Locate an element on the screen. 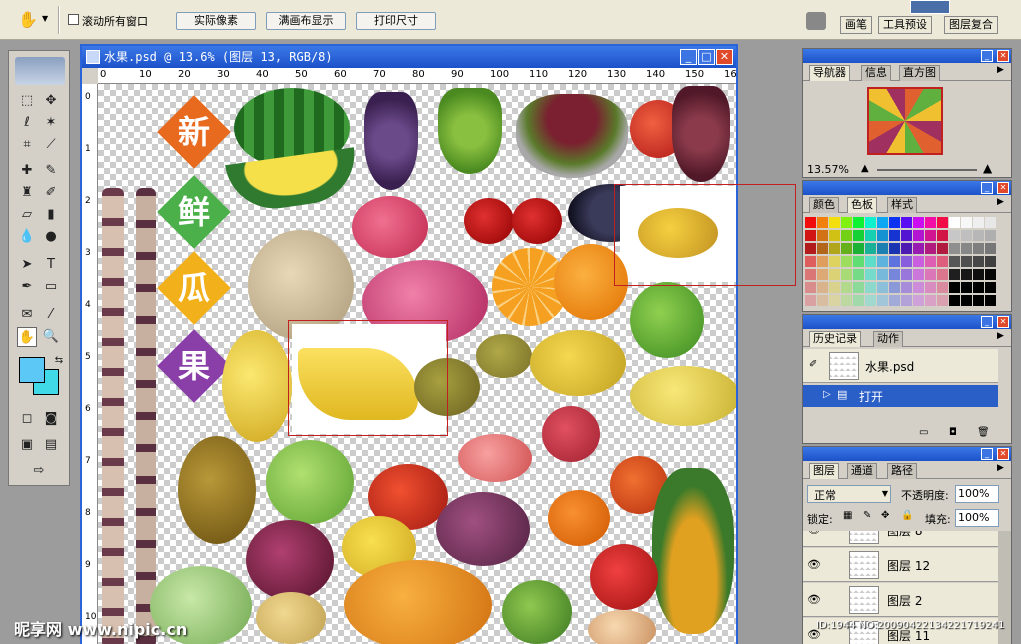 The width and height of the screenshot is (1021, 644). layer-row: 👁 图层 2 is located at coordinates (900, 600).